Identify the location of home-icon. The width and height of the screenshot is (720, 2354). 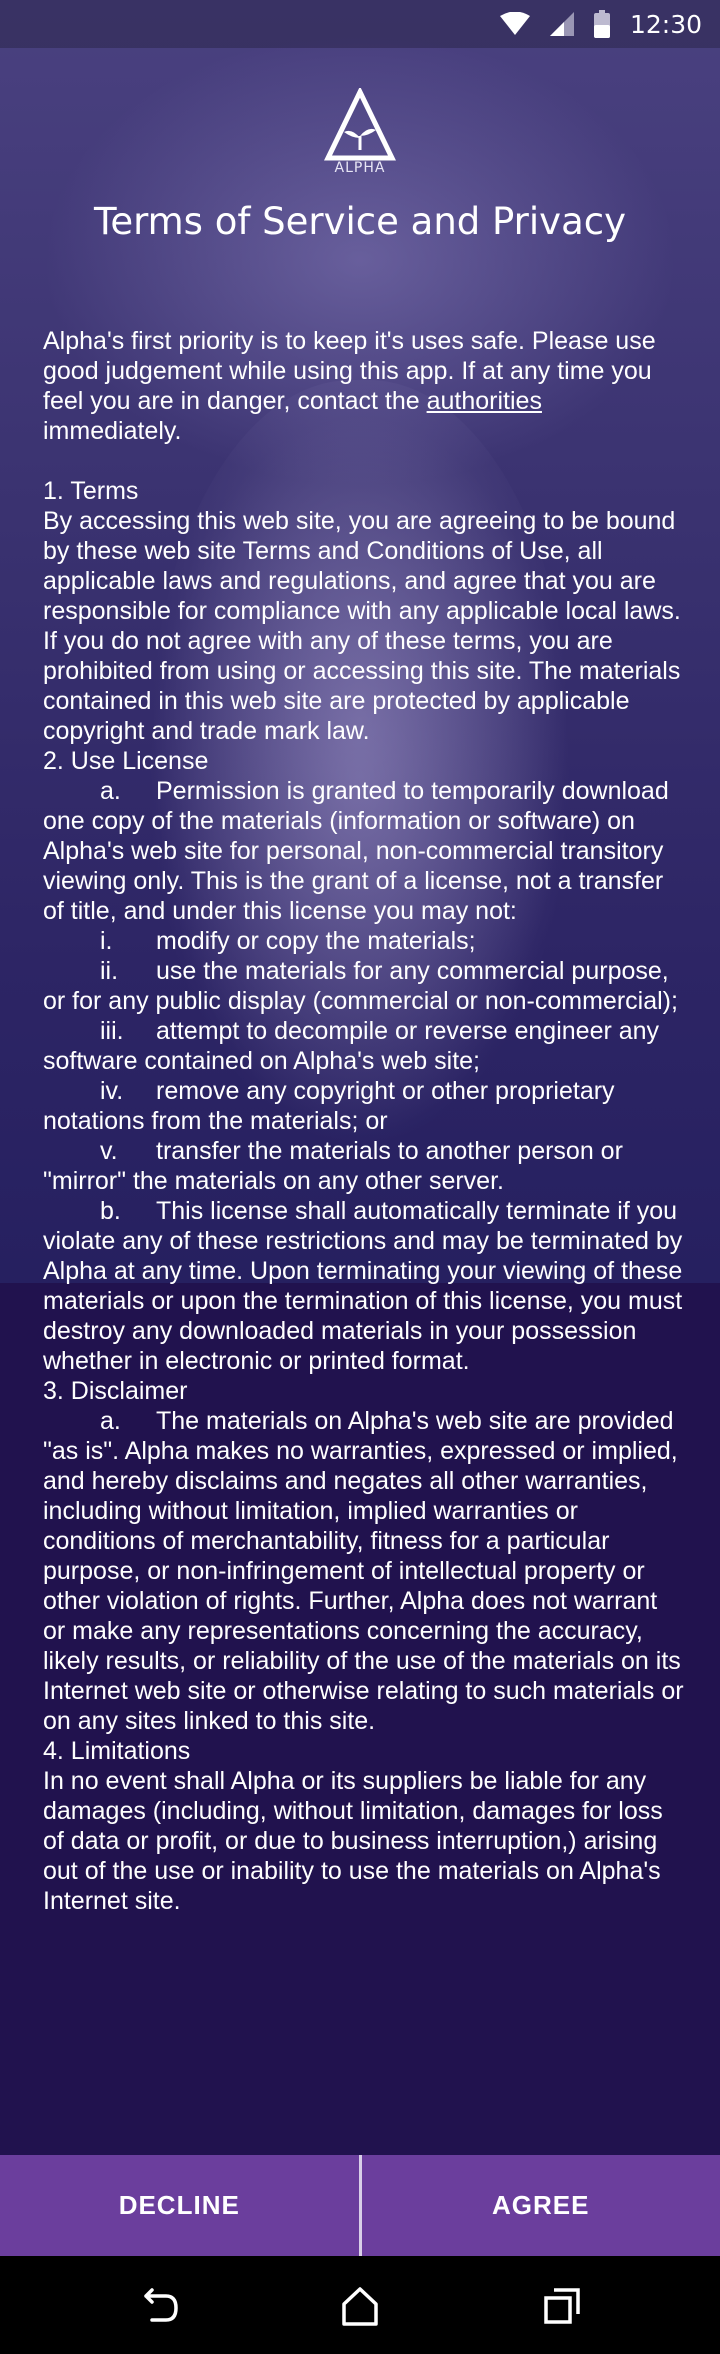
(360, 2306).